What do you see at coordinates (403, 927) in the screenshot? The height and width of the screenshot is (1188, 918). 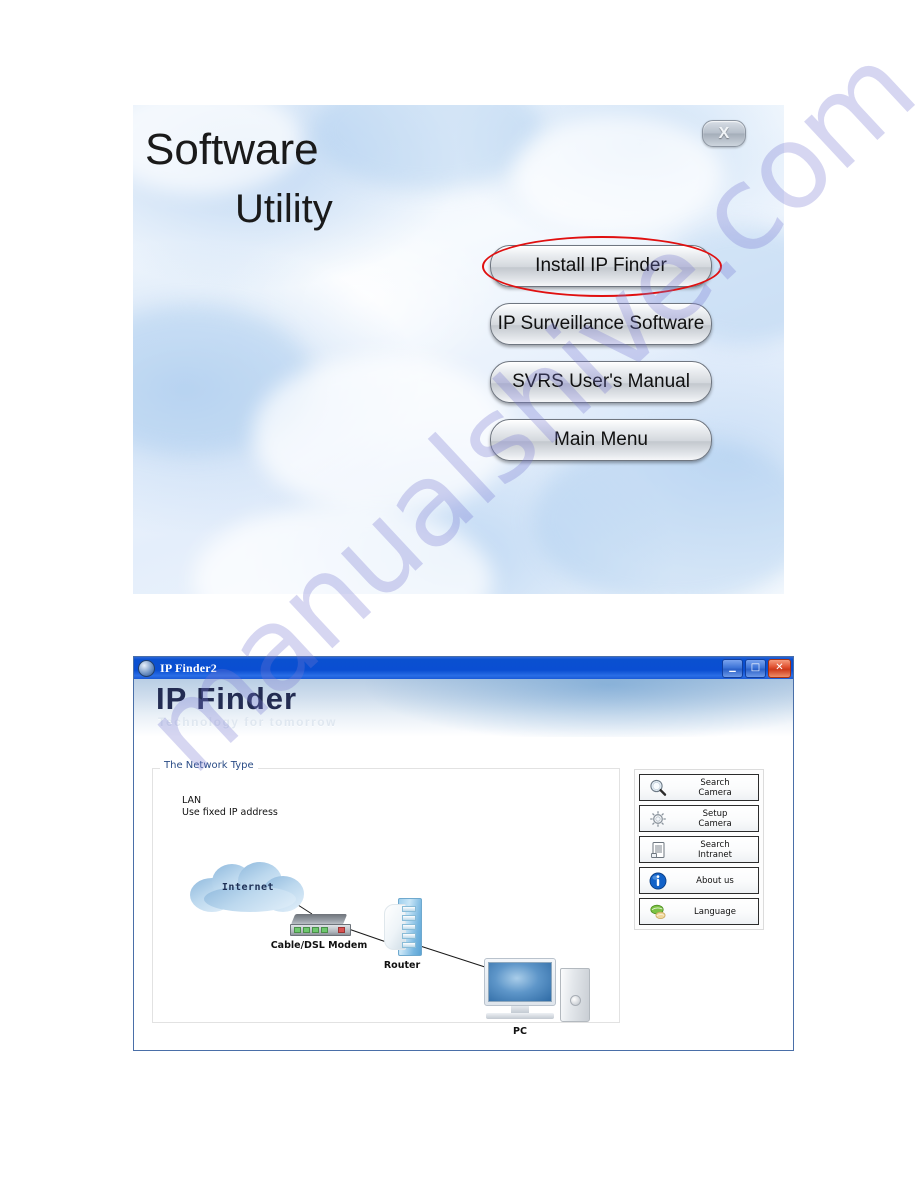 I see `router-icon` at bounding box center [403, 927].